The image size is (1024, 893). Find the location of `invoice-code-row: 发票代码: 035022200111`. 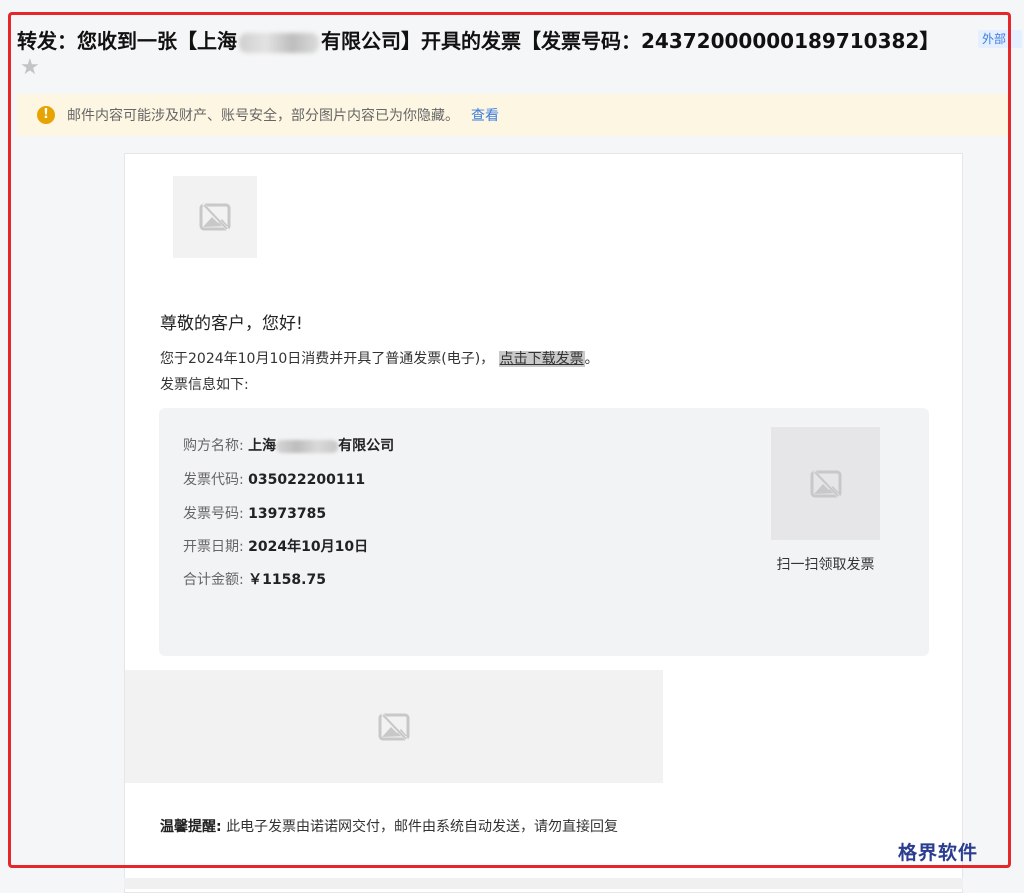

invoice-code-row: 发票代码: 035022200111 is located at coordinates (274, 479).